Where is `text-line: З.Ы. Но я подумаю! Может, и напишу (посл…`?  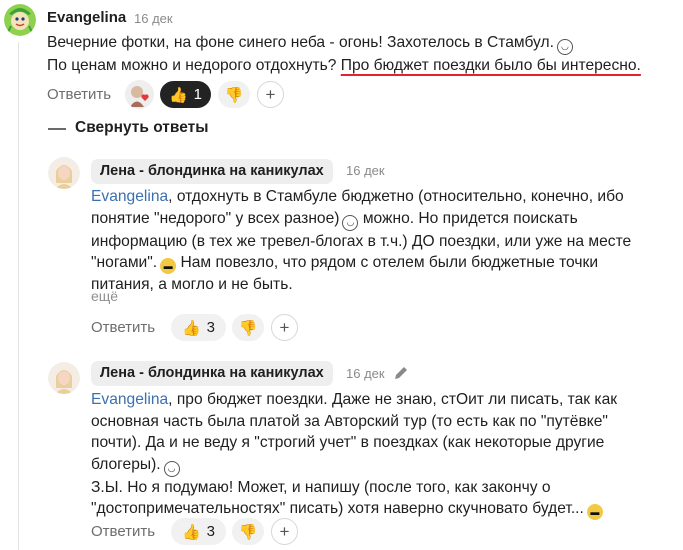
text-line: З.Ы. Но я подумаю! Может, и напишу (посл… is located at coordinates (321, 487).